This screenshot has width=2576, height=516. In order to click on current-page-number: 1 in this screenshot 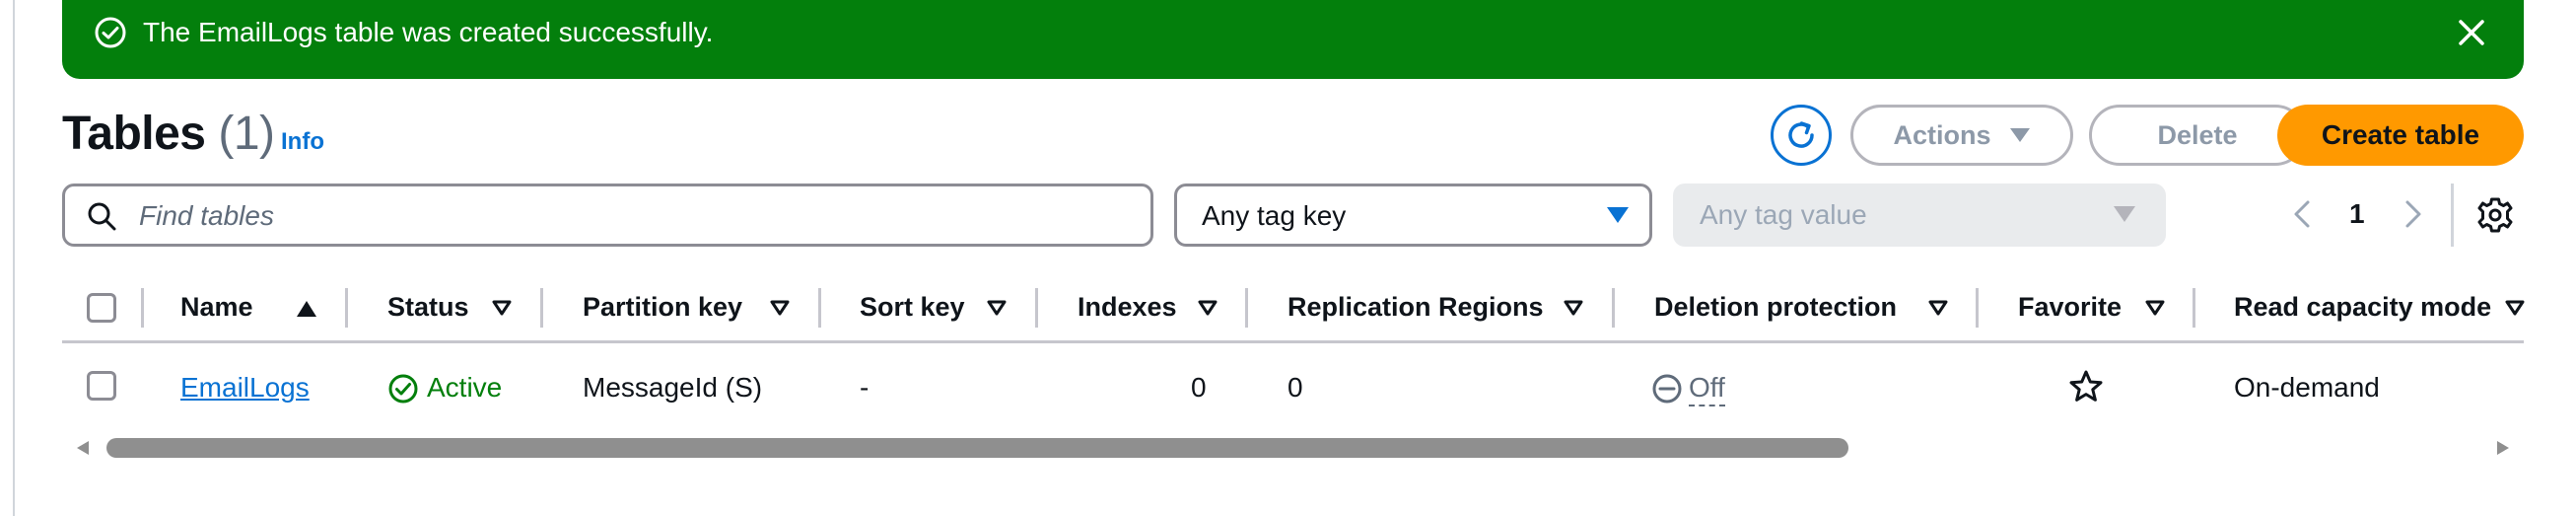, I will do `click(2357, 214)`.